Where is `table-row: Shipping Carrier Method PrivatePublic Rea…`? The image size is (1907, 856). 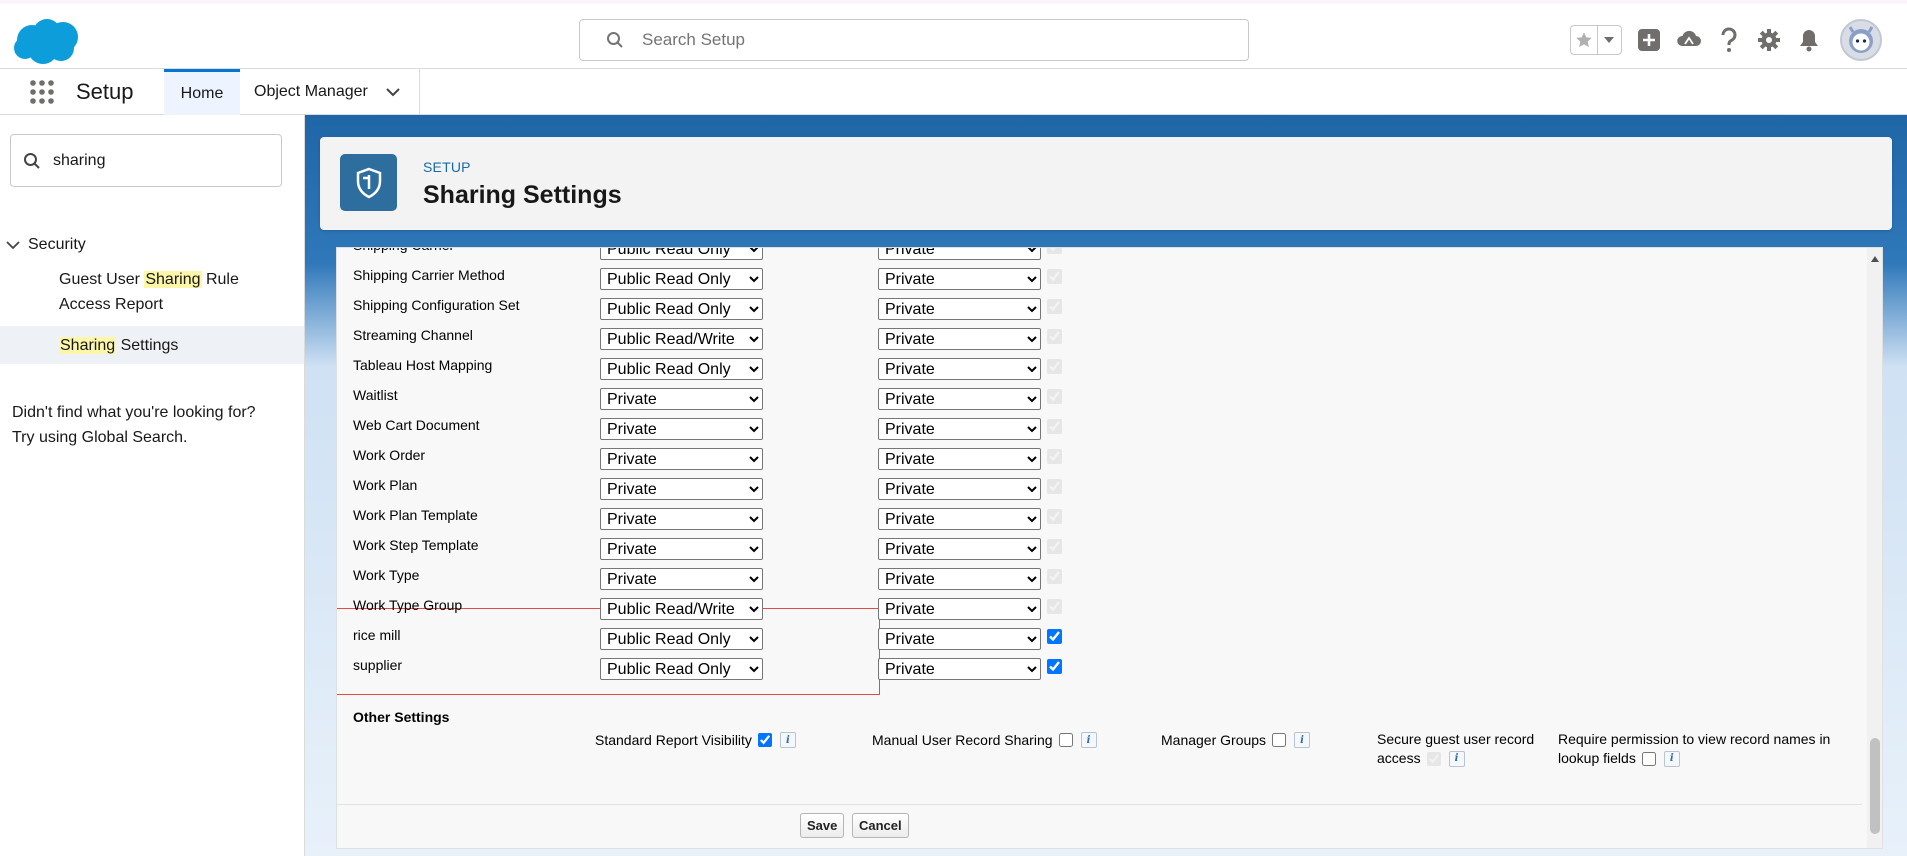
table-row: Shipping Carrier Method PrivatePublic Rea… is located at coordinates (1099, 278).